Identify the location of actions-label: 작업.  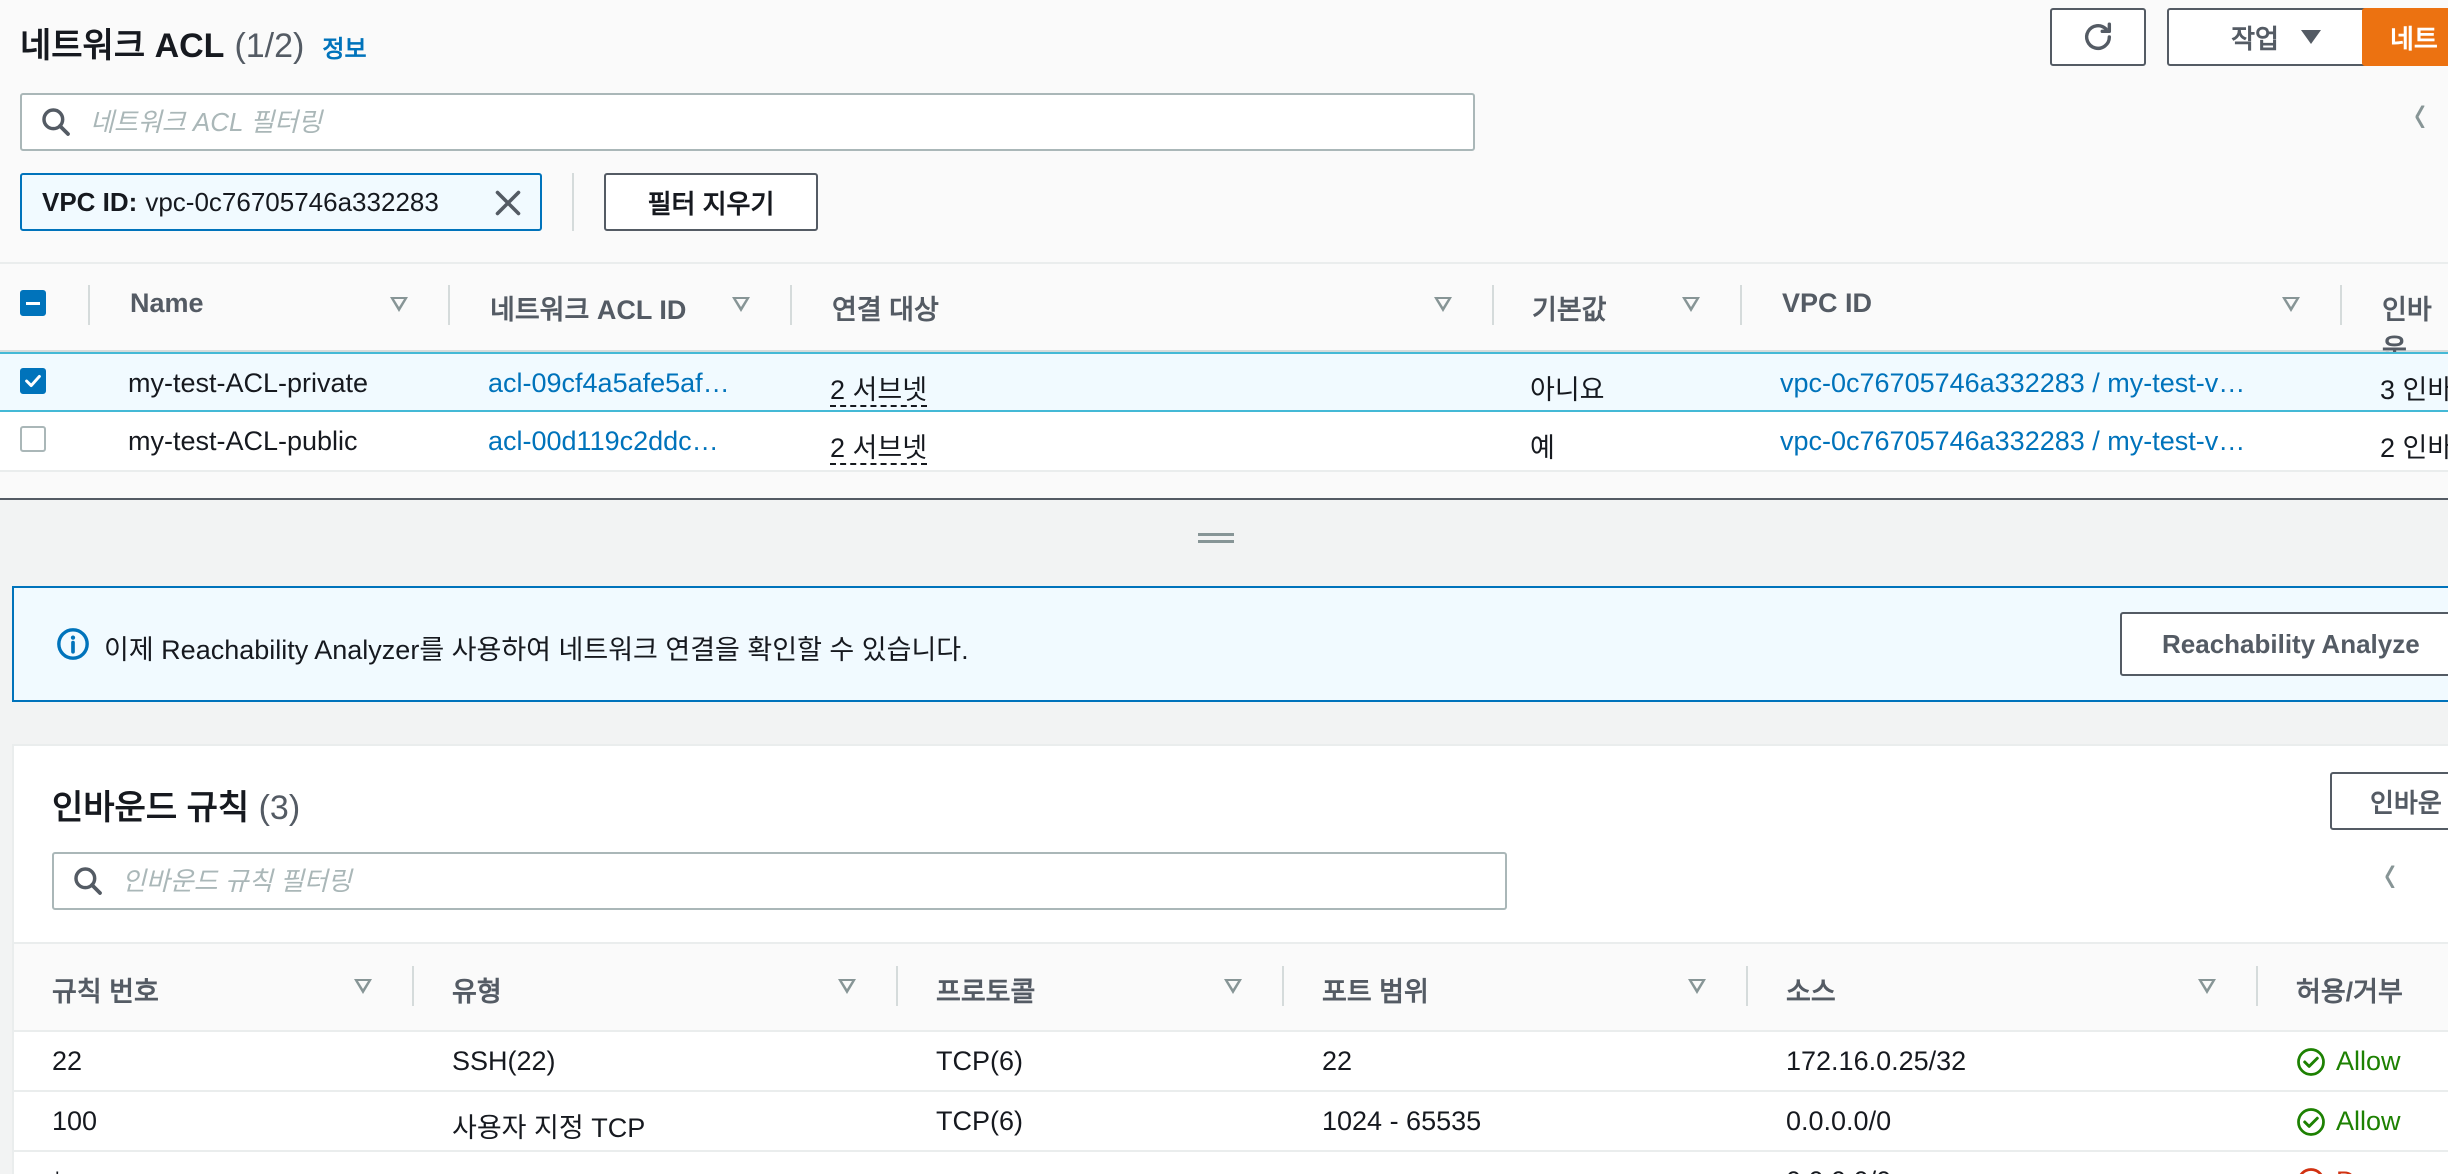
(2255, 38).